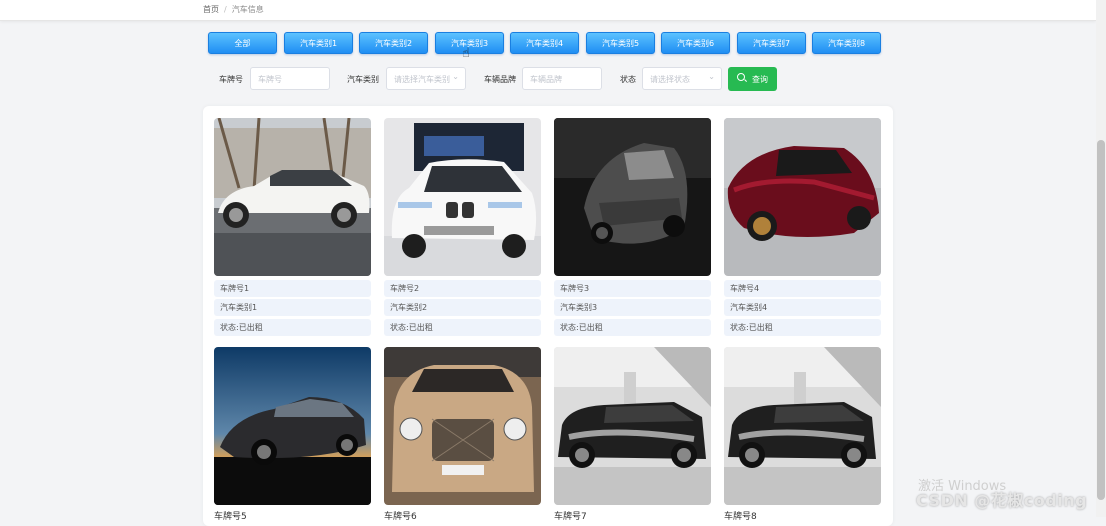 The width and height of the screenshot is (1106, 526). I want to click on car-plate: 车牌号4, so click(802, 288).